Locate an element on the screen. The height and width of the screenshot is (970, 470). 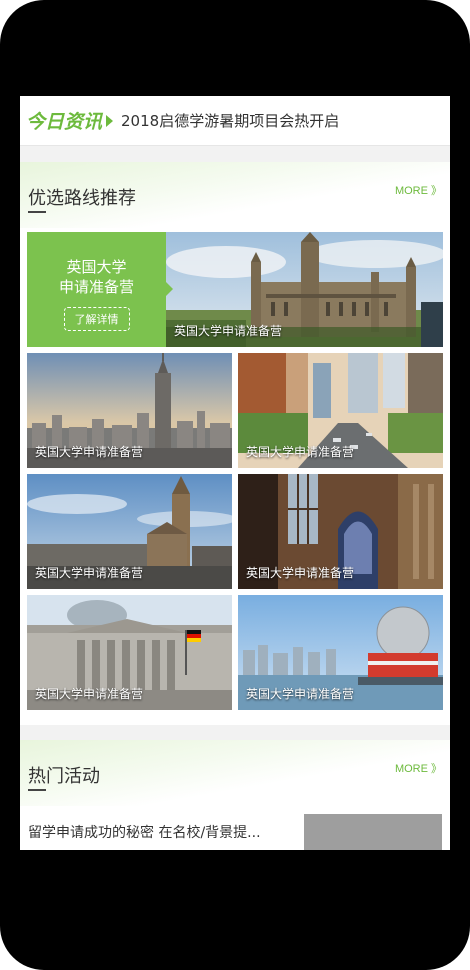
routes-title: 优选路线推荐 is located at coordinates (82, 198).